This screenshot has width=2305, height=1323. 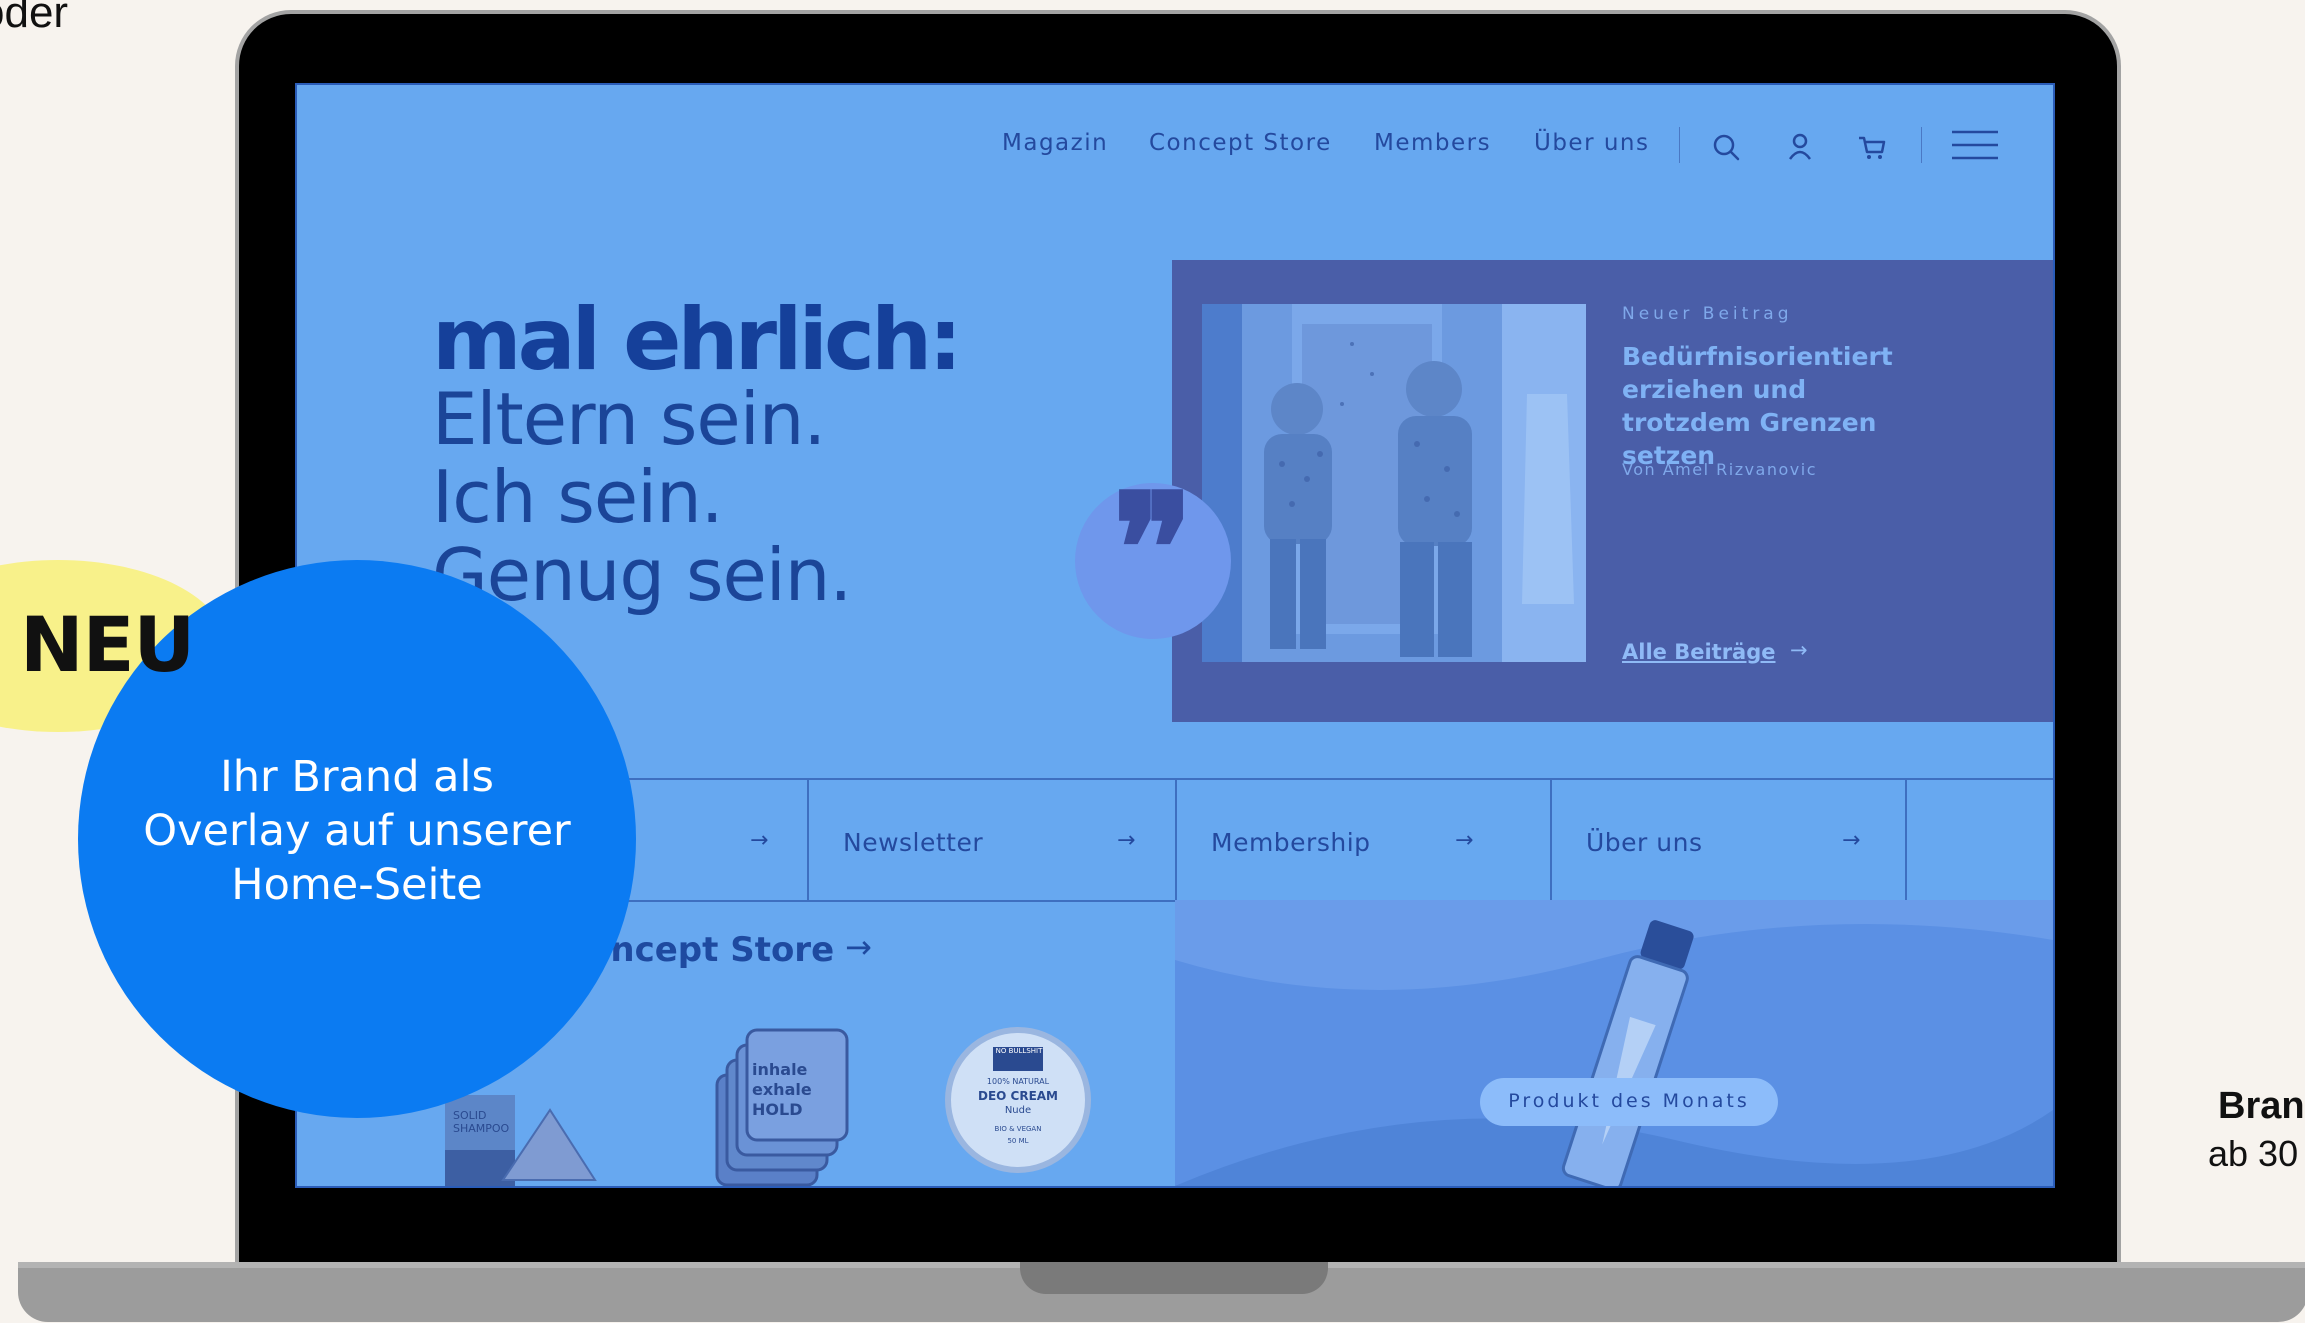 I want to click on overlay-text-line-2: Overlay auf unserer, so click(x=357, y=831).